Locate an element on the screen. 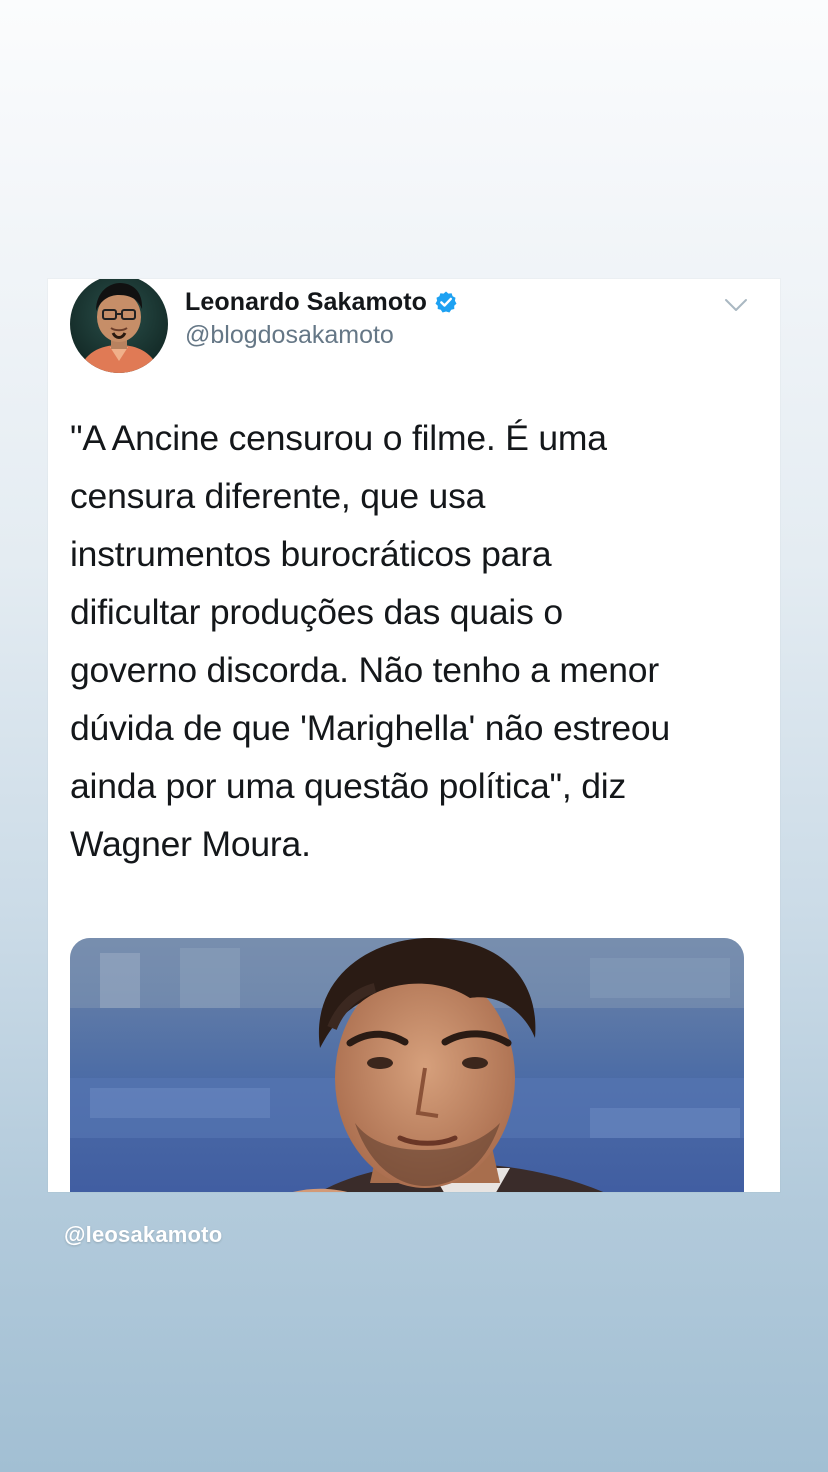 The image size is (828, 1472). tweet-media is located at coordinates (407, 1065).